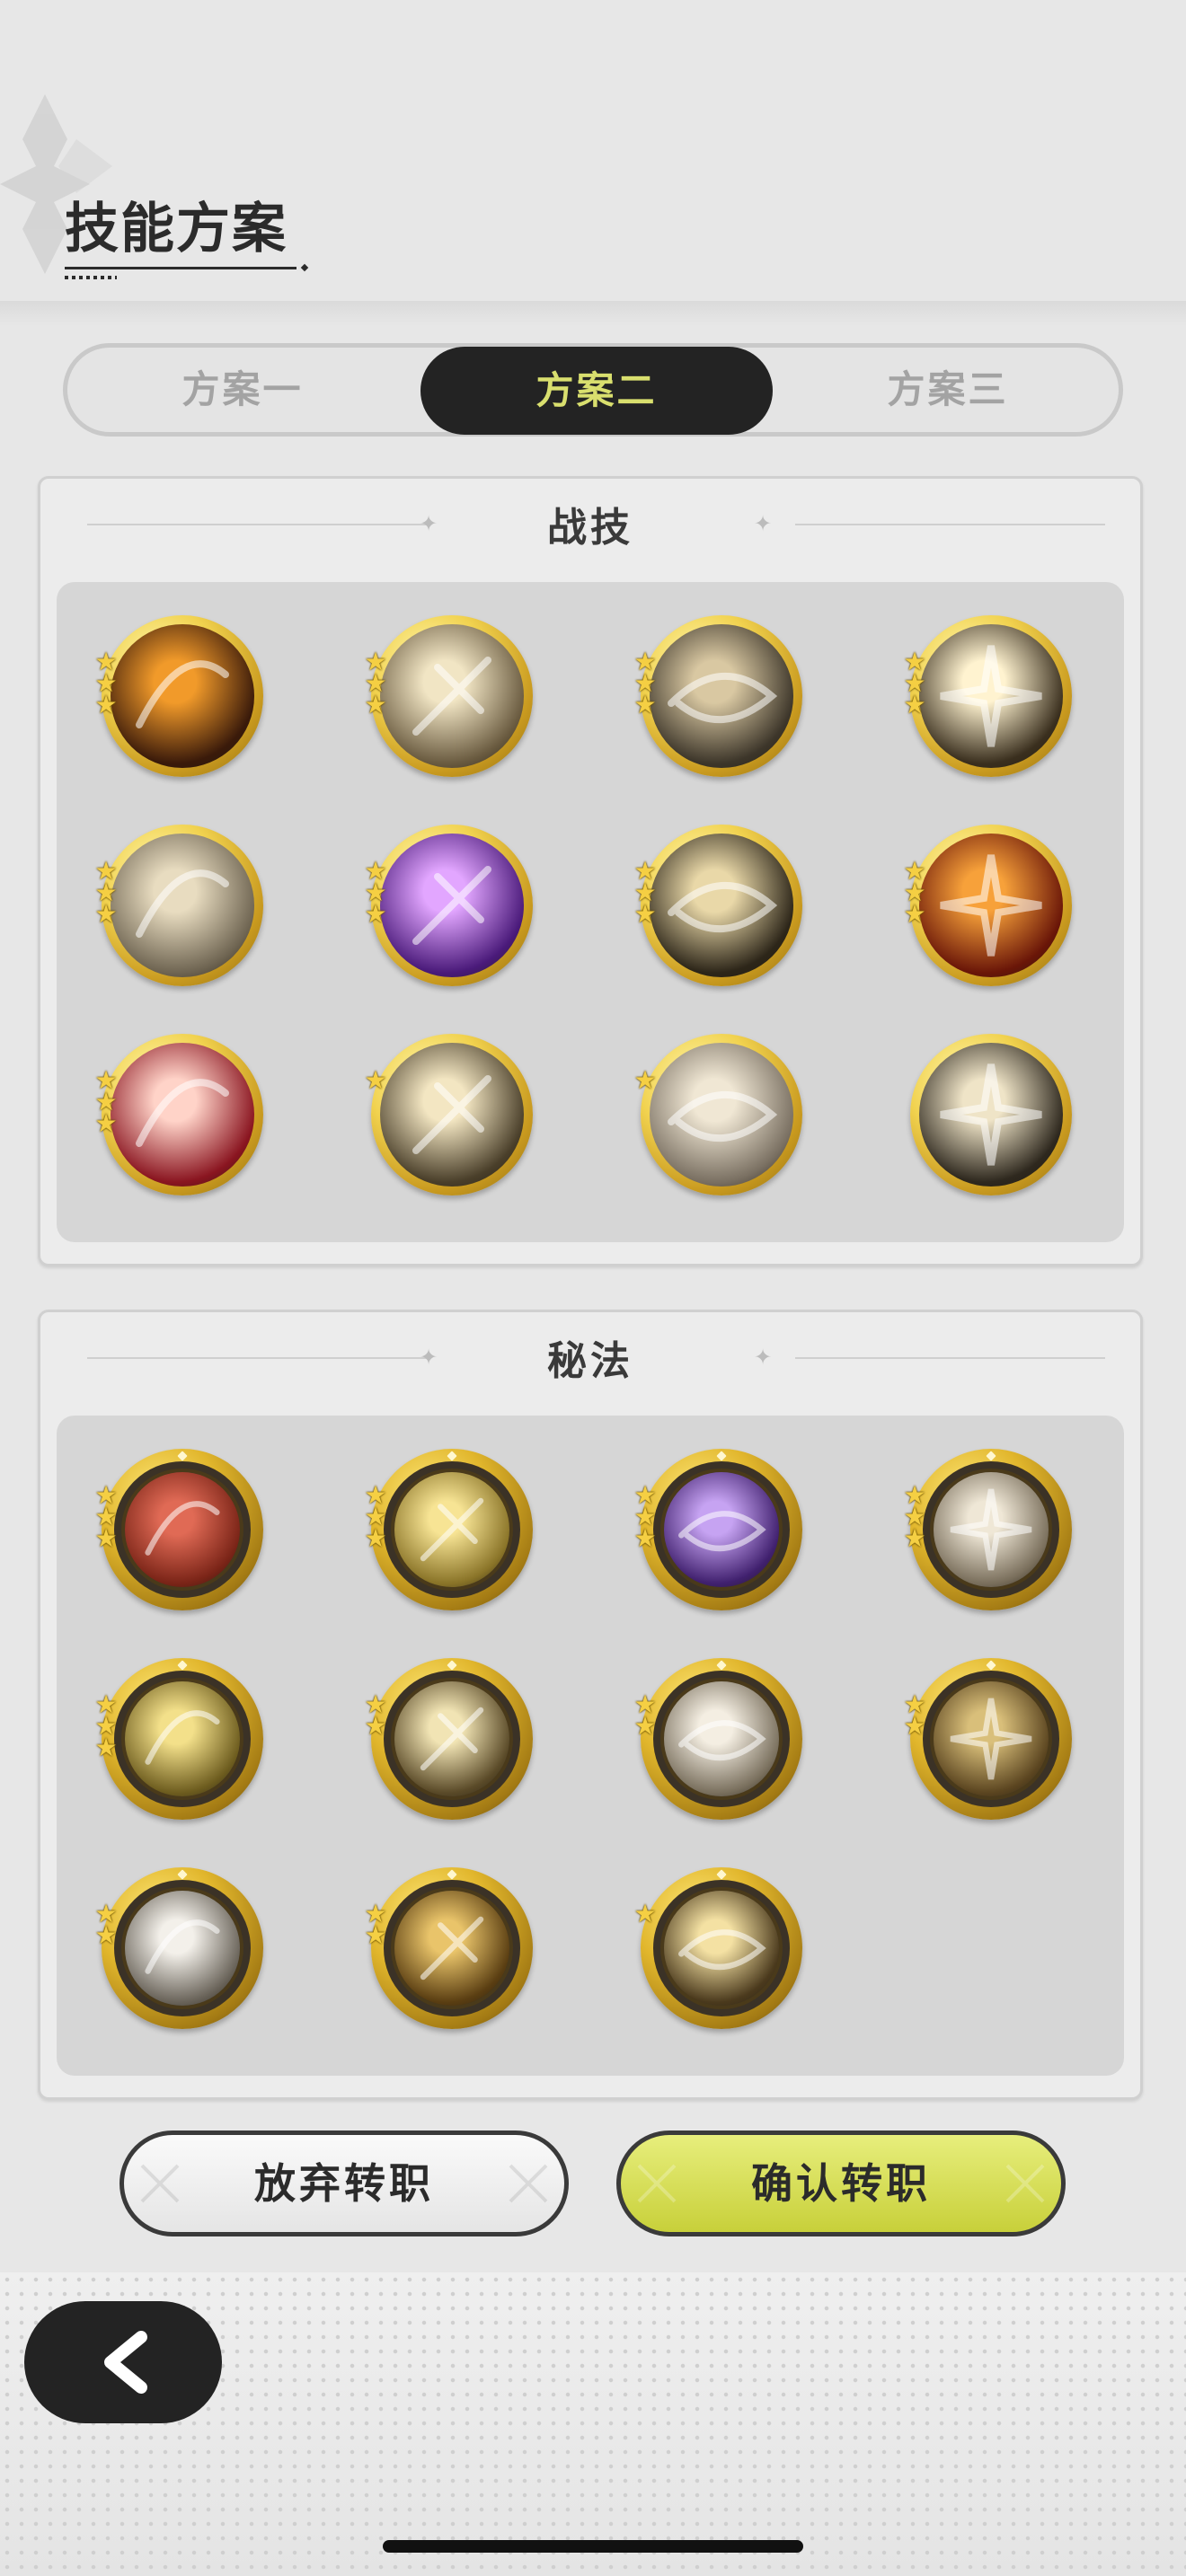 The image size is (1186, 2576). I want to click on abandon-job-change-button: 放弃转职, so click(344, 2183).